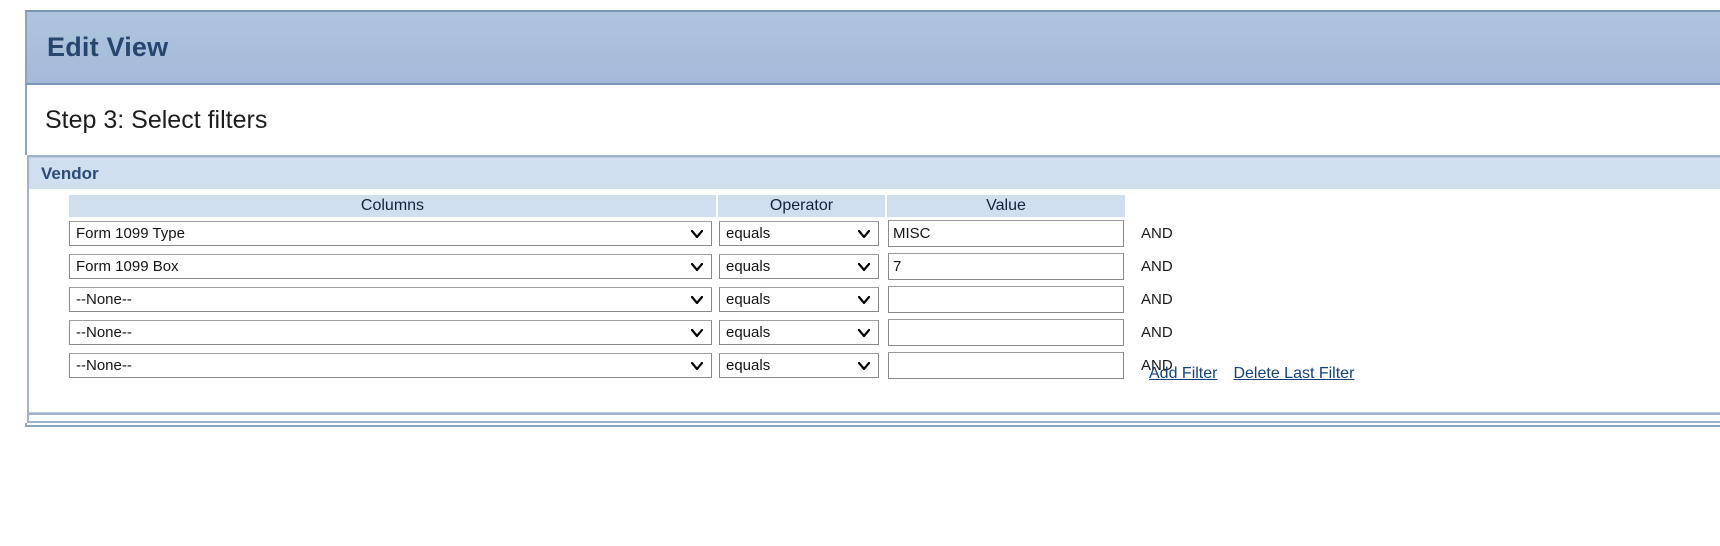 The width and height of the screenshot is (1720, 546). Describe the element at coordinates (799, 233) in the screenshot. I see `operator-select-0: equals` at that location.